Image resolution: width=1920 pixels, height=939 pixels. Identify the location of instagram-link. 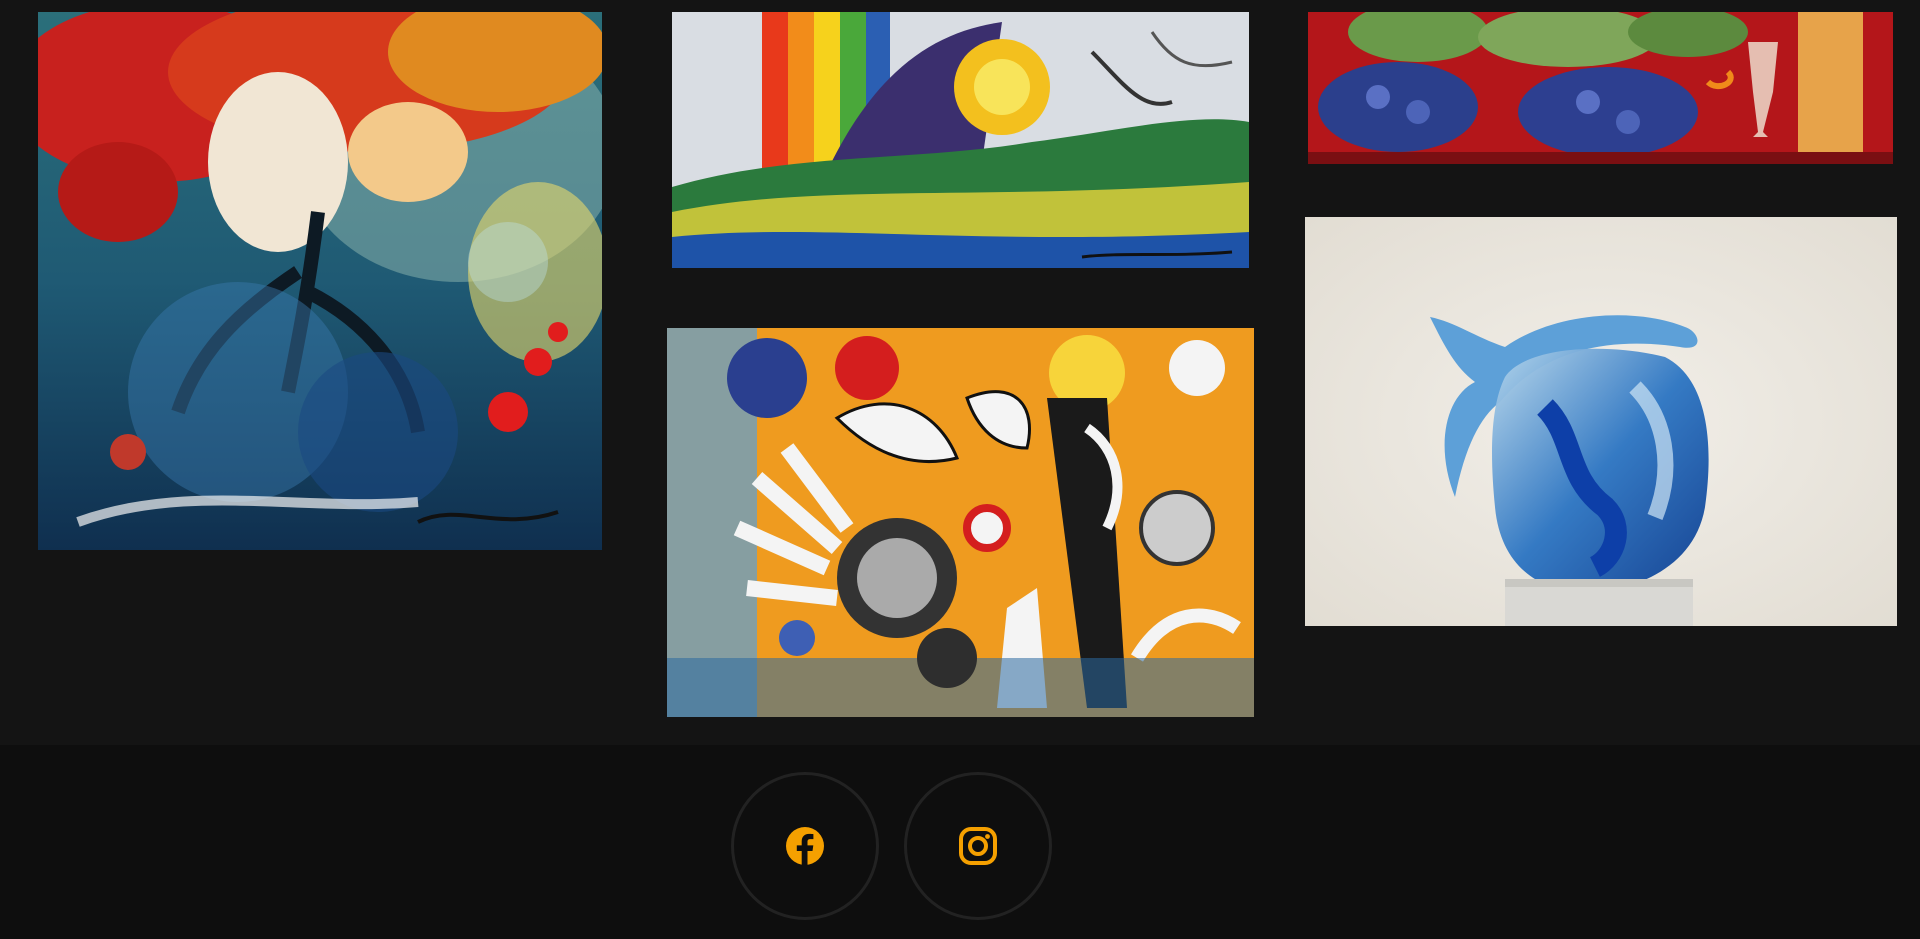
(978, 846).